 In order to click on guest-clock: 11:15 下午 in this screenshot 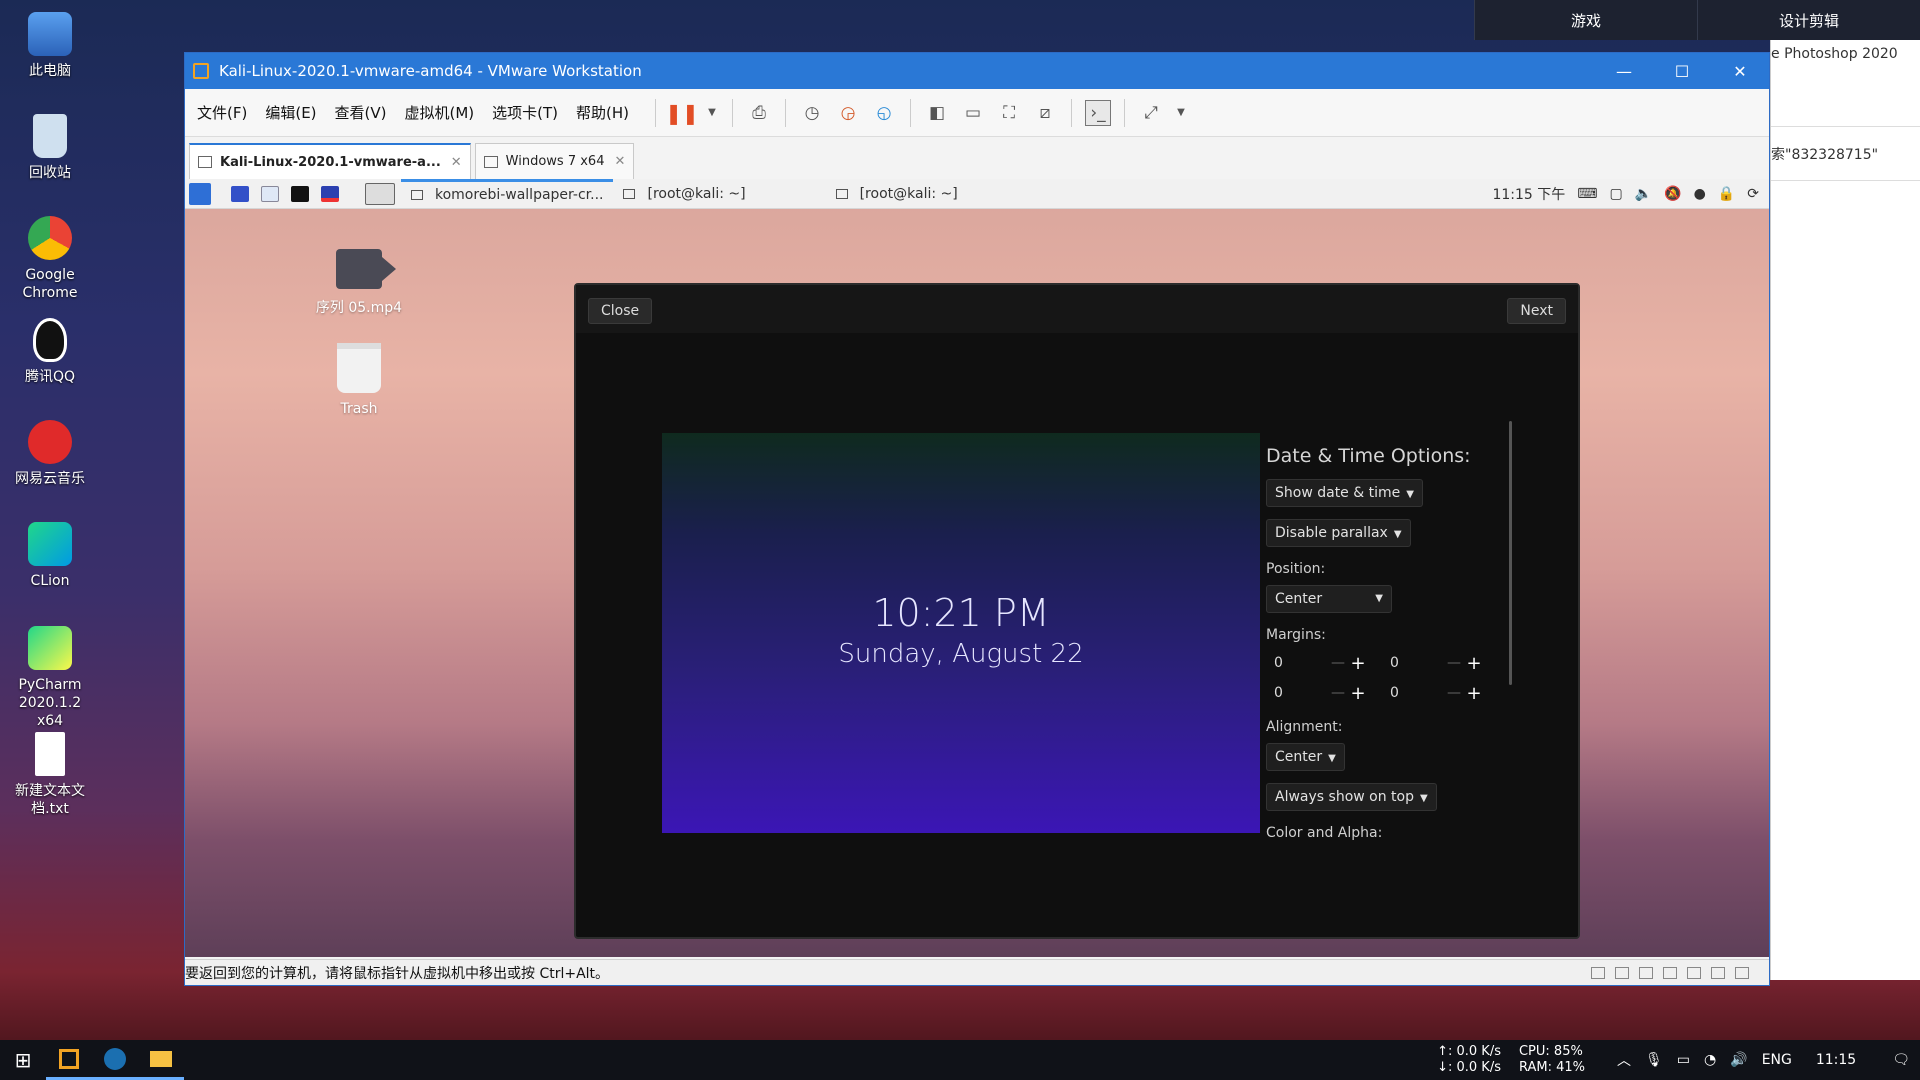, I will do `click(1528, 194)`.